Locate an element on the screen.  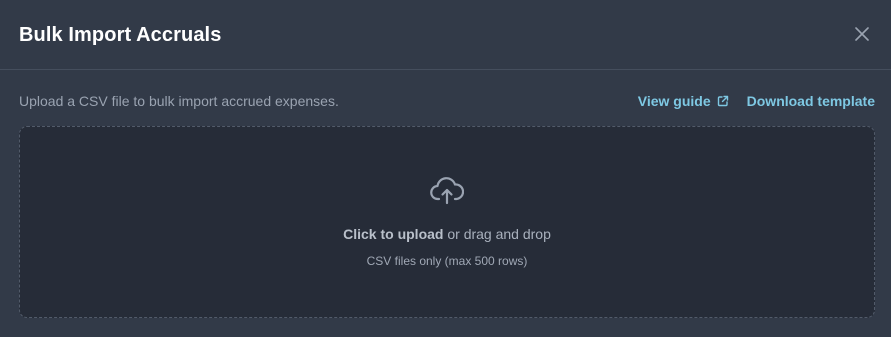
close-button is located at coordinates (862, 34).